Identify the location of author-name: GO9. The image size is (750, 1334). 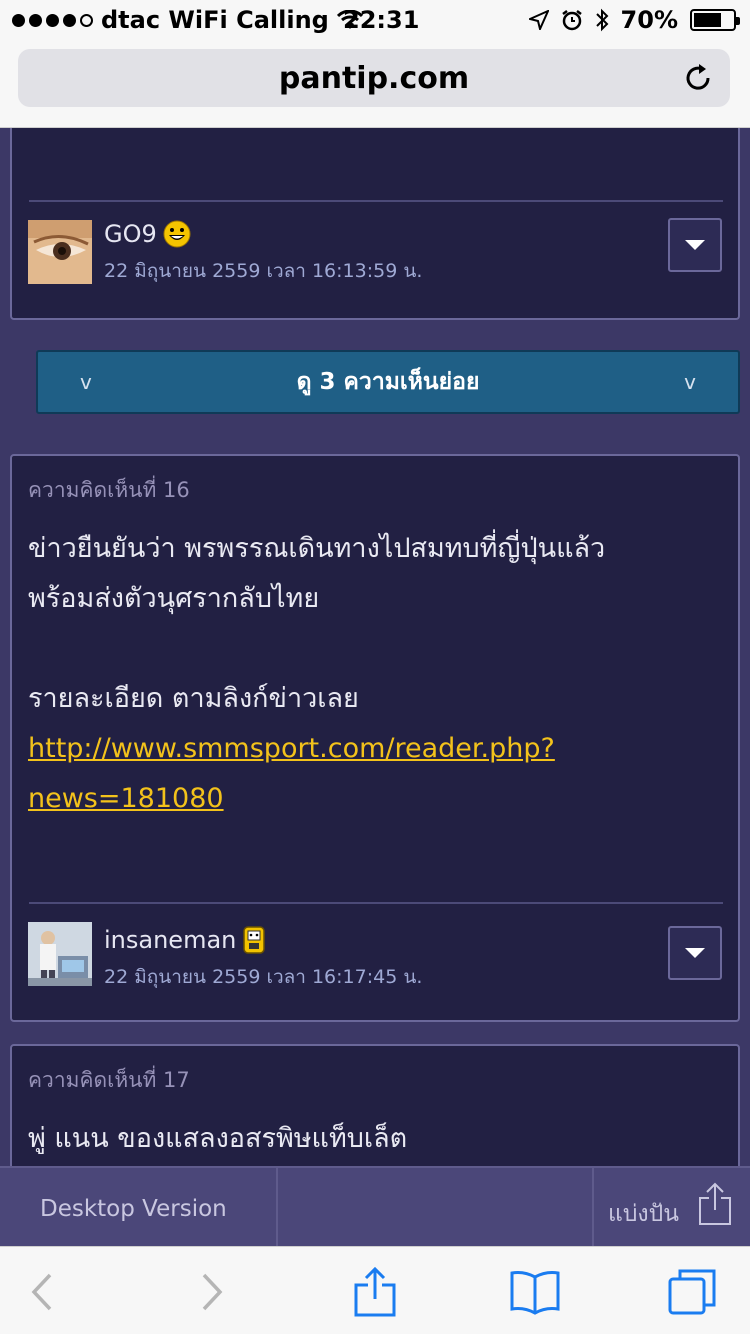
(130, 234).